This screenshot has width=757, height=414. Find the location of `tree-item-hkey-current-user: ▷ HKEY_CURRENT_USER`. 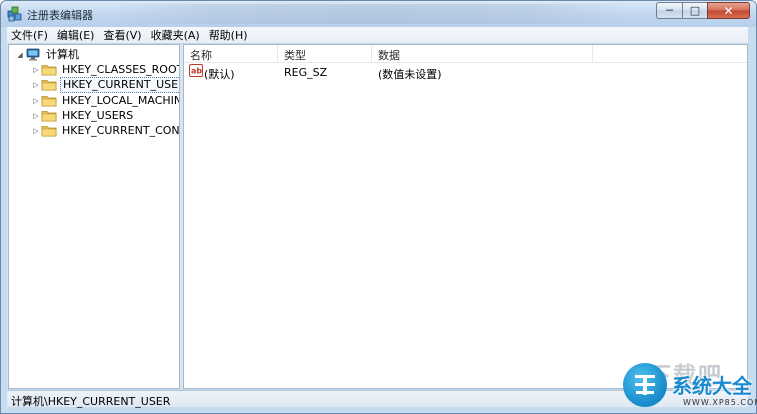

tree-item-hkey-current-user: ▷ HKEY_CURRENT_USER is located at coordinates (105, 84).